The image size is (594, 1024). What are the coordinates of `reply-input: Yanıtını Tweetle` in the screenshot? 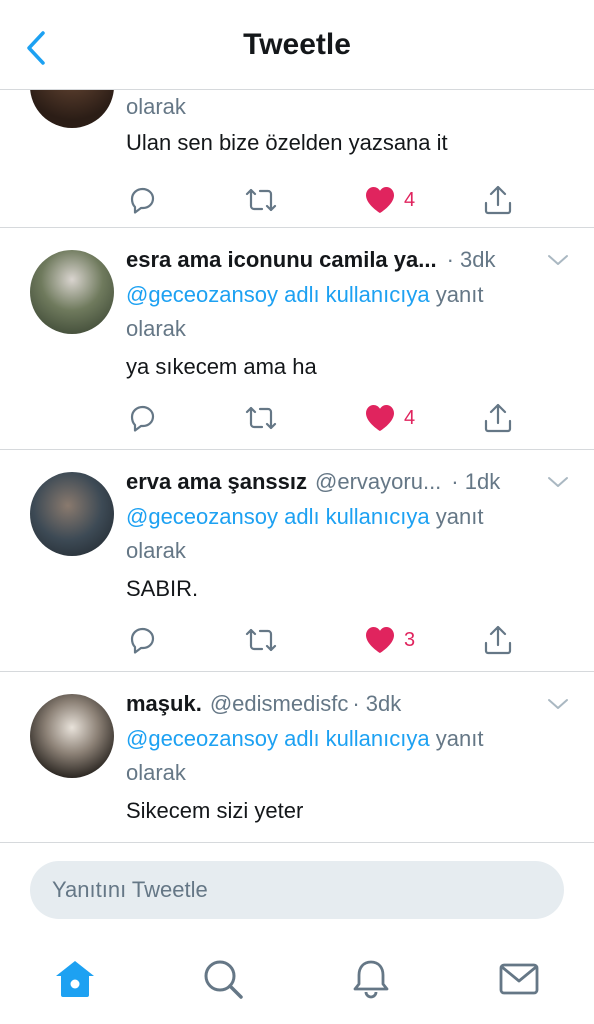 It's located at (297, 890).